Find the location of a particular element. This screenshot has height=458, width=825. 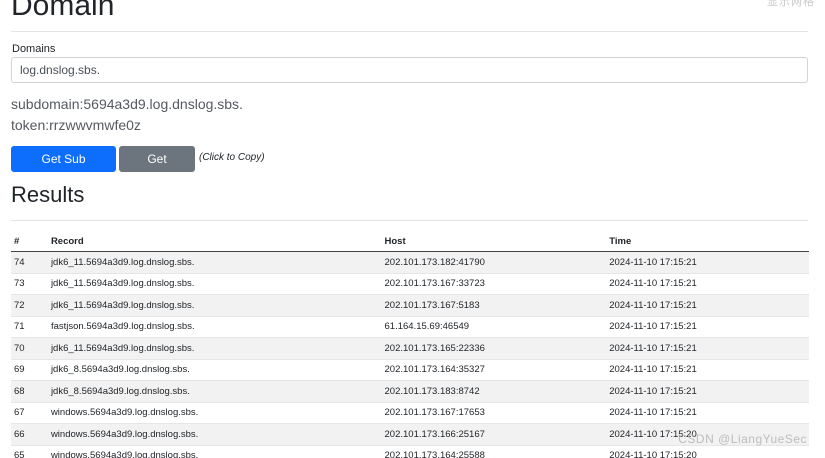

results-divider is located at coordinates (409, 220).